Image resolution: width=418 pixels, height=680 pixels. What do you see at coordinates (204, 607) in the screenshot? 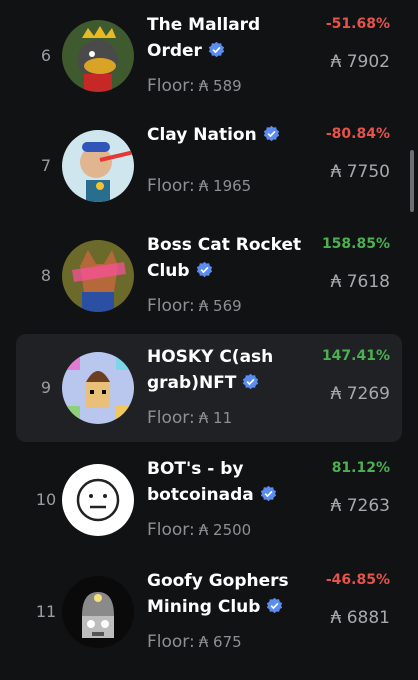
I see `collection-name-line2: Mining Club` at bounding box center [204, 607].